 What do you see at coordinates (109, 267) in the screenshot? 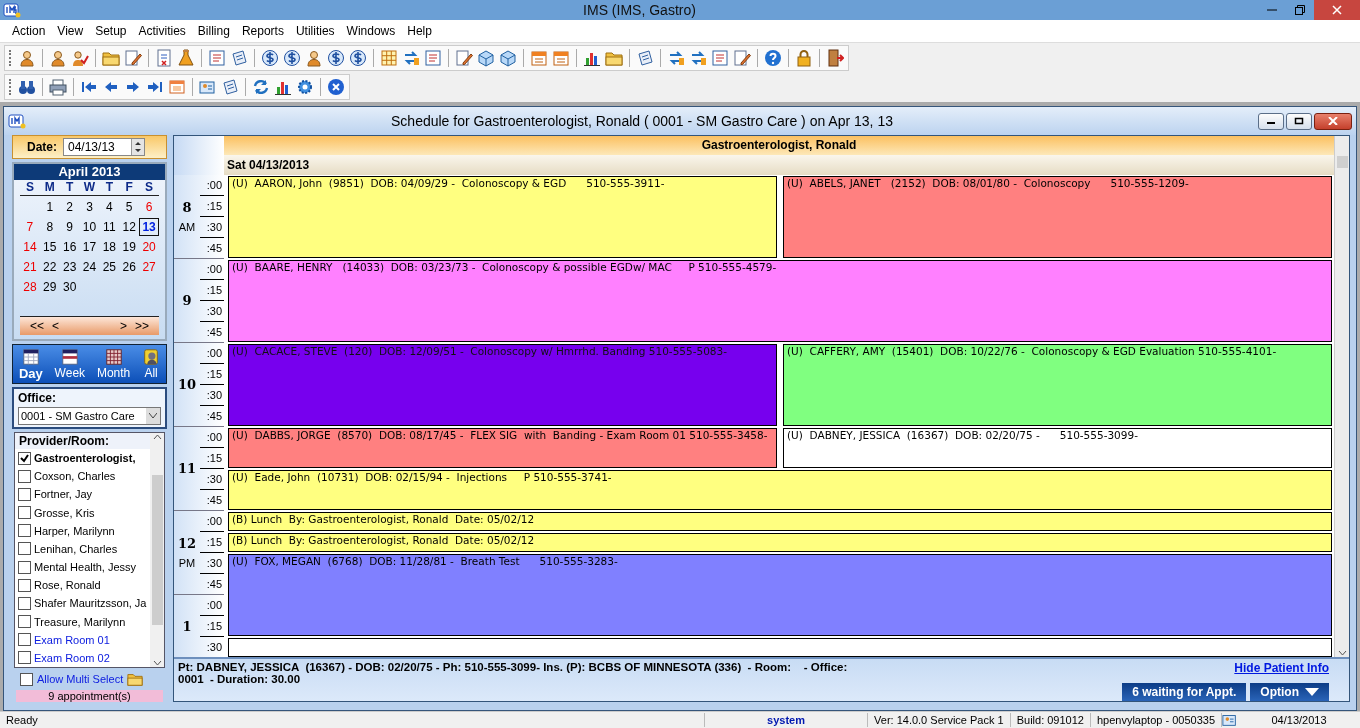
I see `calendar-day: 25` at bounding box center [109, 267].